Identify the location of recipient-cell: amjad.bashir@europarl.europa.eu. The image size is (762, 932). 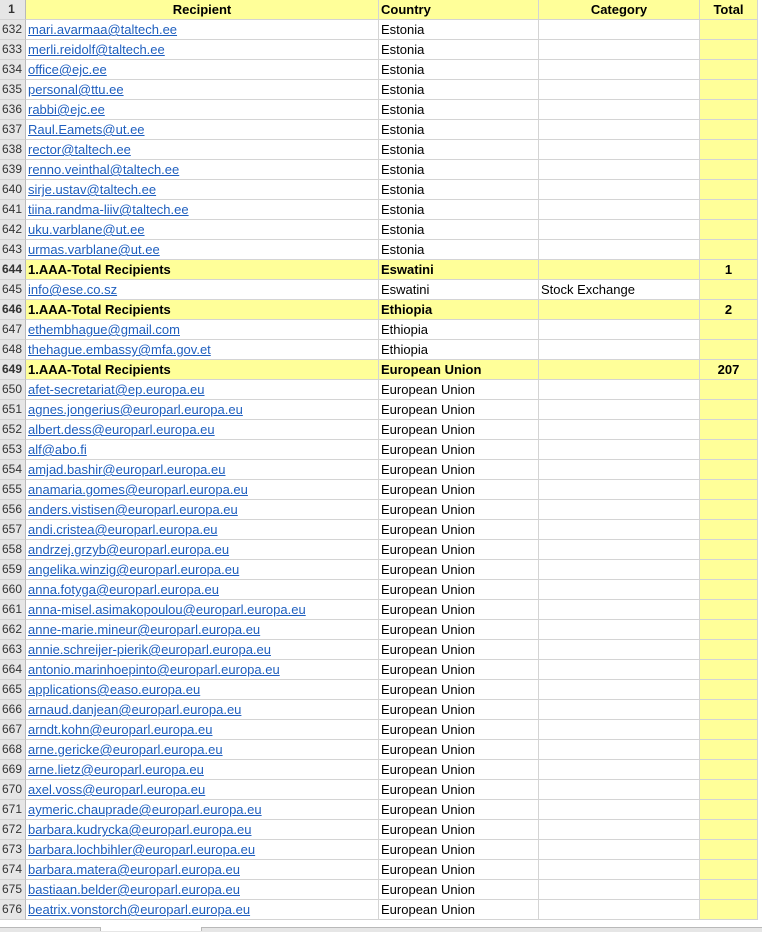
(202, 470).